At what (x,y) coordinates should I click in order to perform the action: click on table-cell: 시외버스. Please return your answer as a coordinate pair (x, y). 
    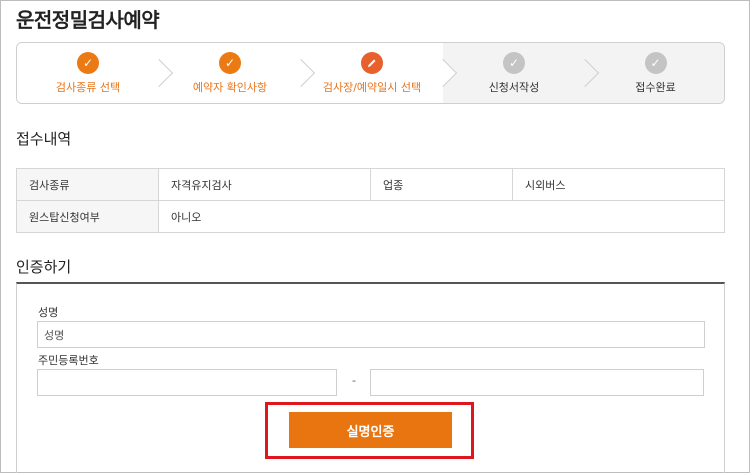
    Looking at the image, I should click on (618, 184).